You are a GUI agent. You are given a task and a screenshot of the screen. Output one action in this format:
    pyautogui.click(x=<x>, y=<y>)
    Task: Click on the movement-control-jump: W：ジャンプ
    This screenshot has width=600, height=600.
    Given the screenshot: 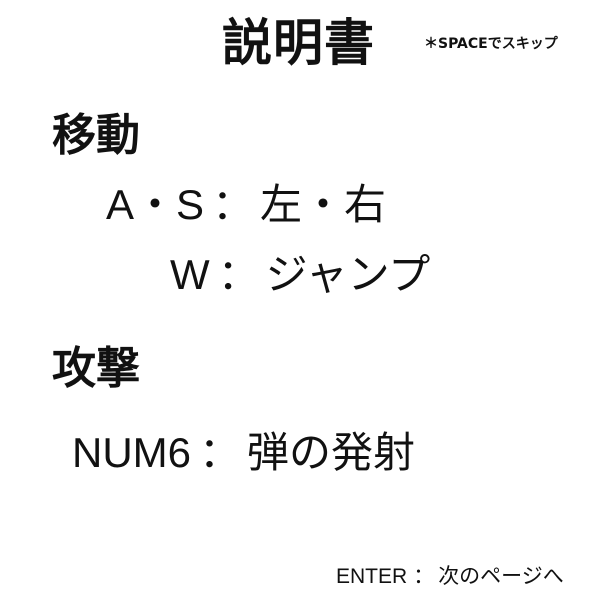 What is the action you would take?
    pyautogui.click(x=300, y=275)
    